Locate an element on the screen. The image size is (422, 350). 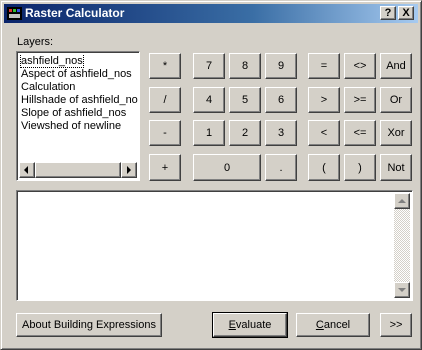
not-label: Not is located at coordinates (396, 167).